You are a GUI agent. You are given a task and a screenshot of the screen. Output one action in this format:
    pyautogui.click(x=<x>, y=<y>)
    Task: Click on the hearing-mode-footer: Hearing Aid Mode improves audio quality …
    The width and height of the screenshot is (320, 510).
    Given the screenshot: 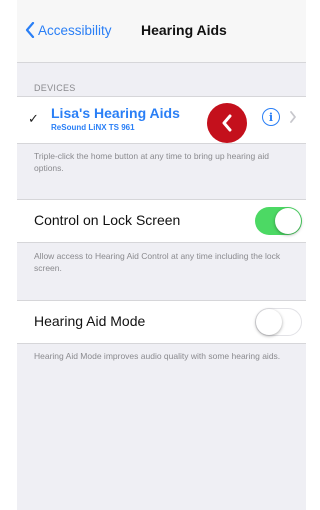 What is the action you would take?
    pyautogui.click(x=157, y=356)
    